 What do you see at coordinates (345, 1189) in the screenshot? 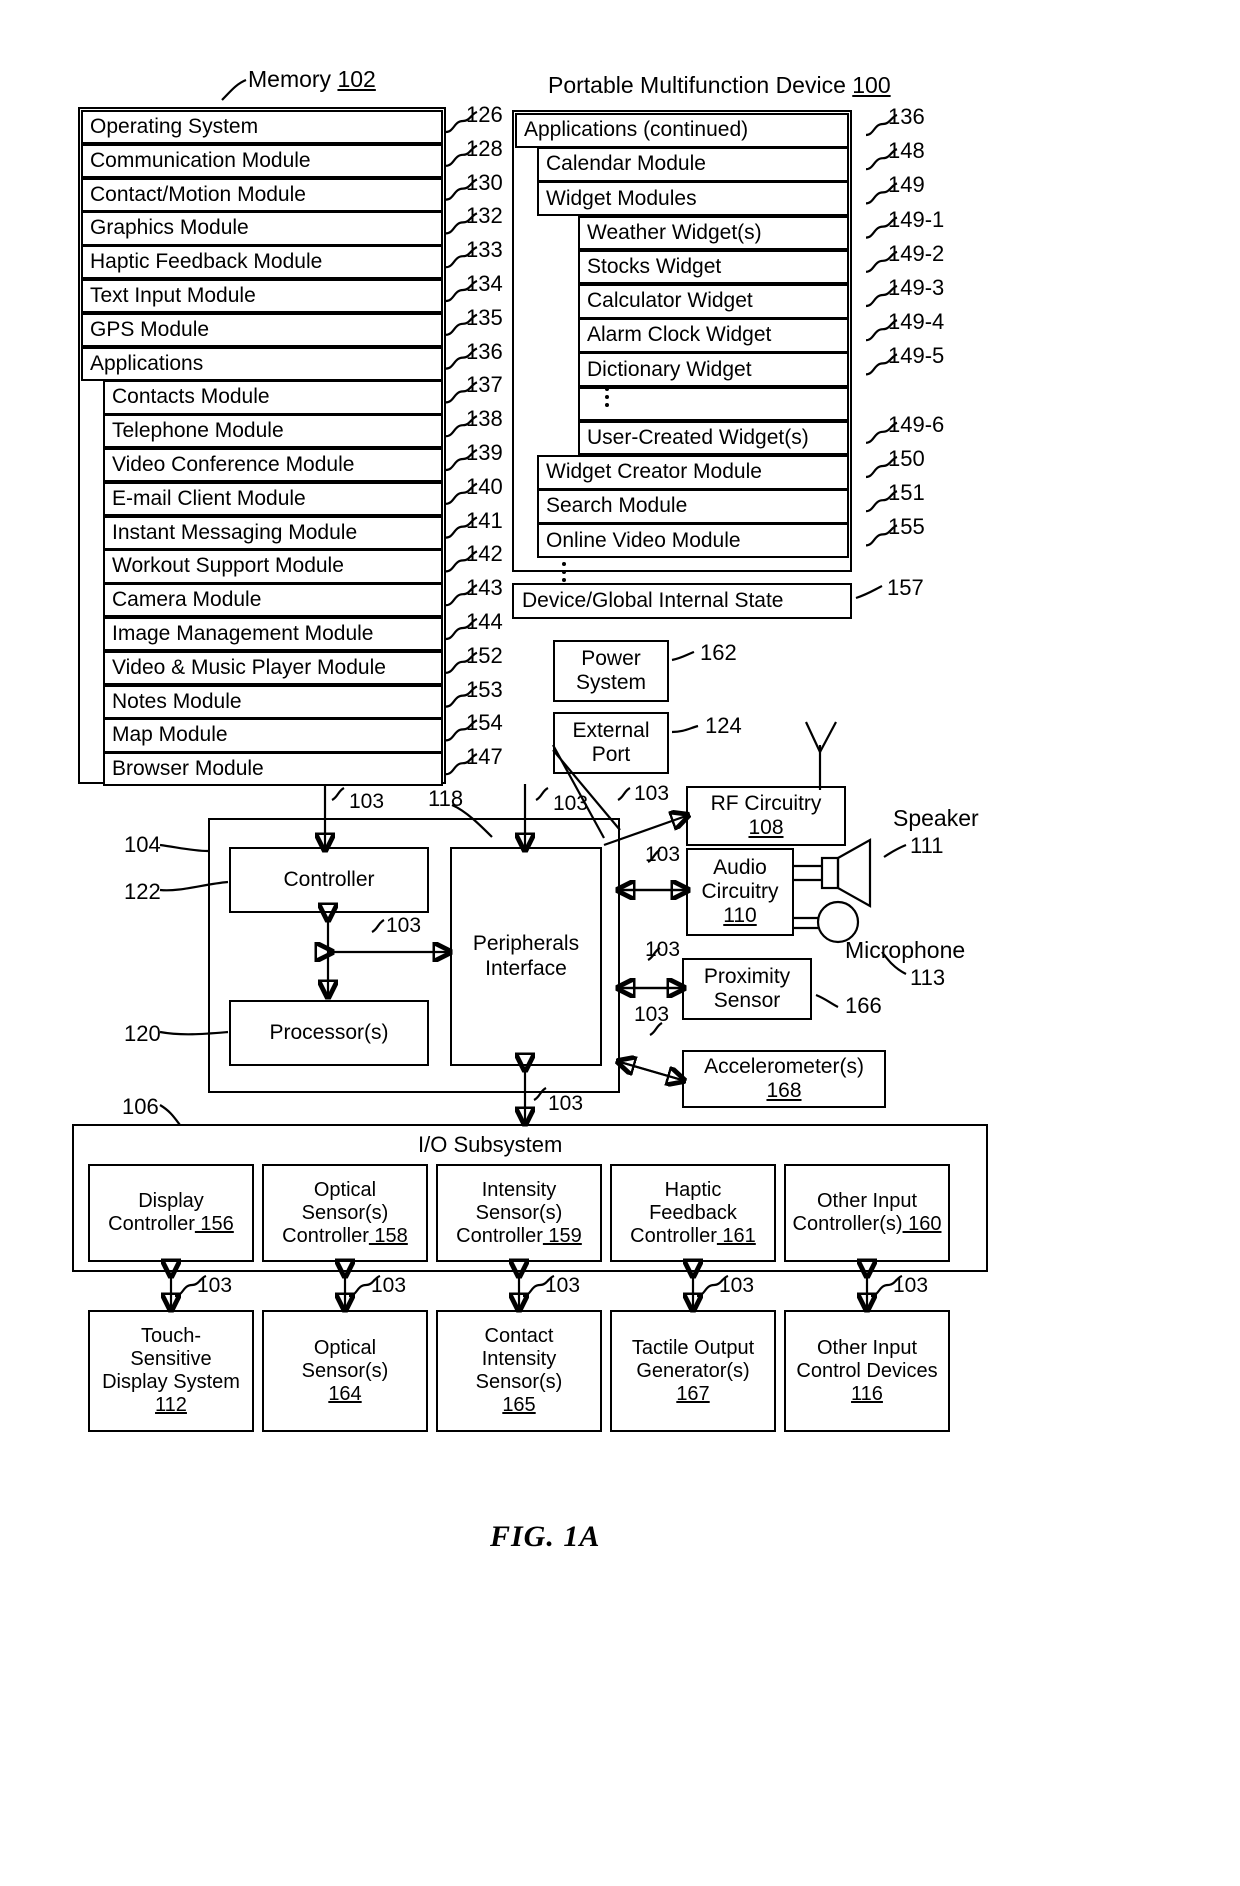
I see `io-controller-line1: Optical` at bounding box center [345, 1189].